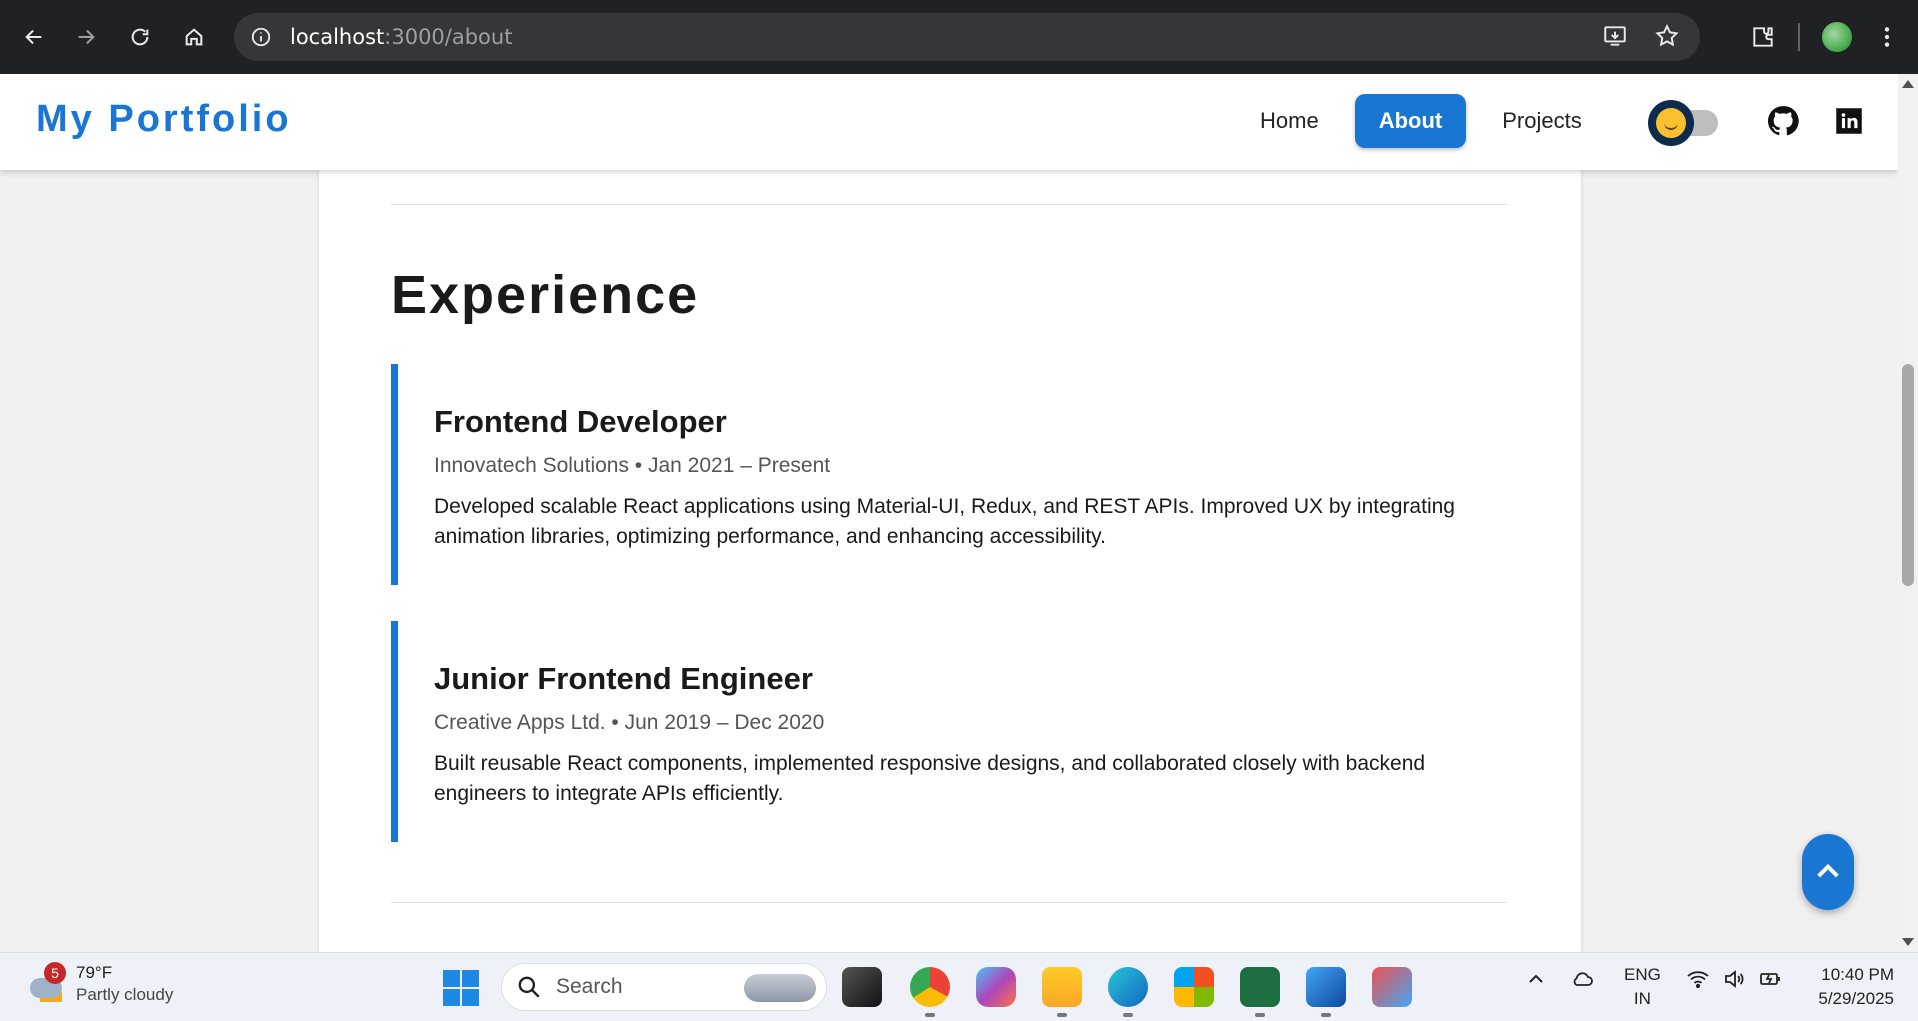 This screenshot has width=1918, height=1021. What do you see at coordinates (1326, 987) in the screenshot?
I see `vscode-icon` at bounding box center [1326, 987].